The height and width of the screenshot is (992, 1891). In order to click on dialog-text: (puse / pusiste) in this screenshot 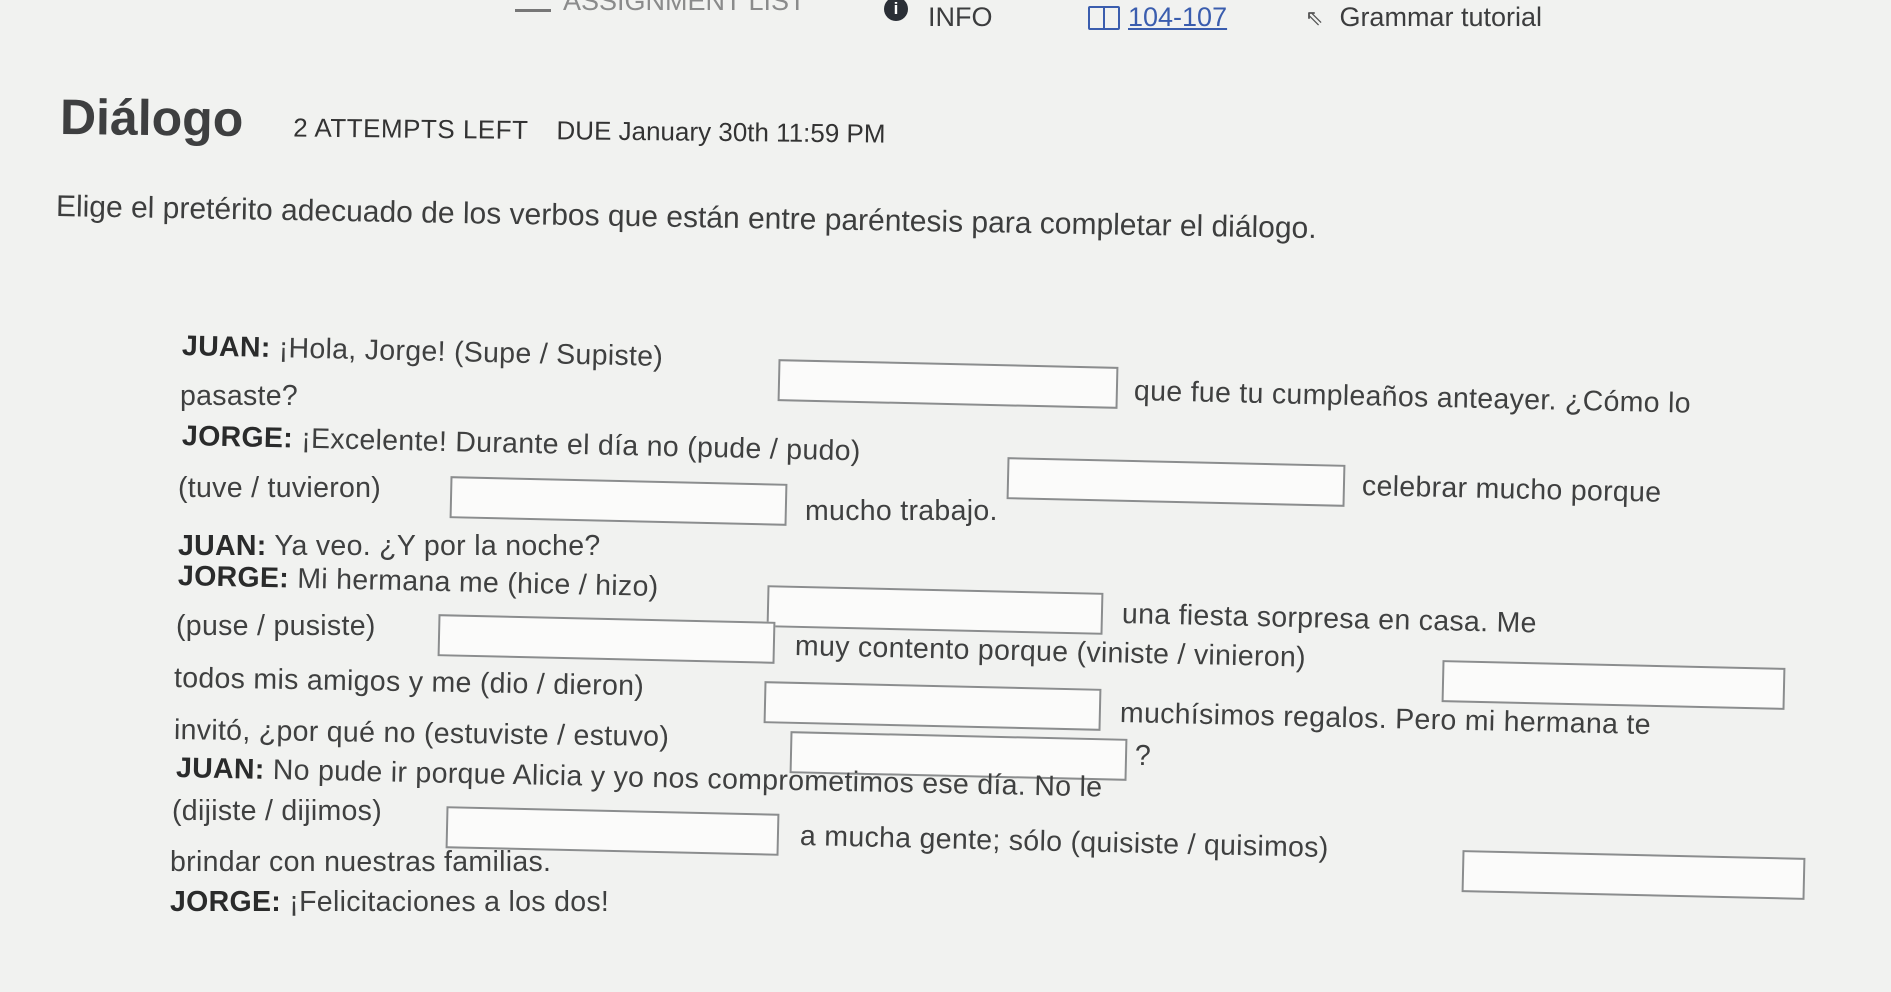, I will do `click(276, 626)`.